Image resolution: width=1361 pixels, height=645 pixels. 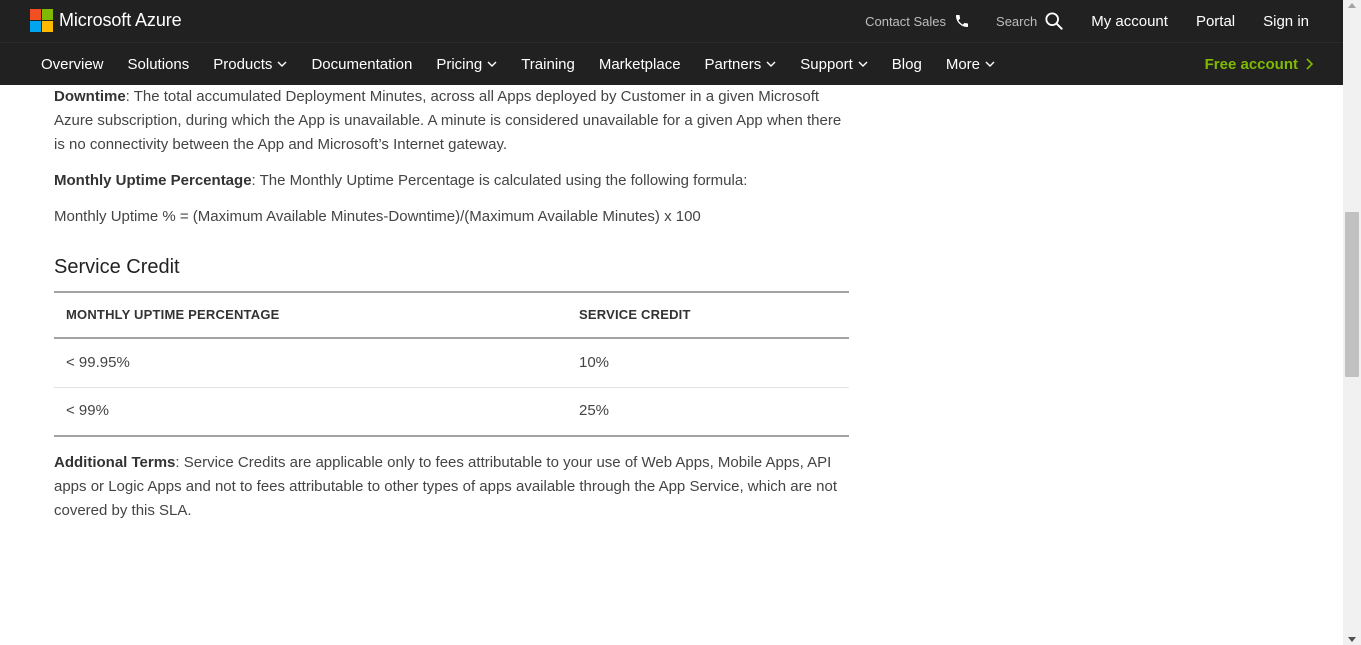 I want to click on nav-more: More, so click(x=970, y=64).